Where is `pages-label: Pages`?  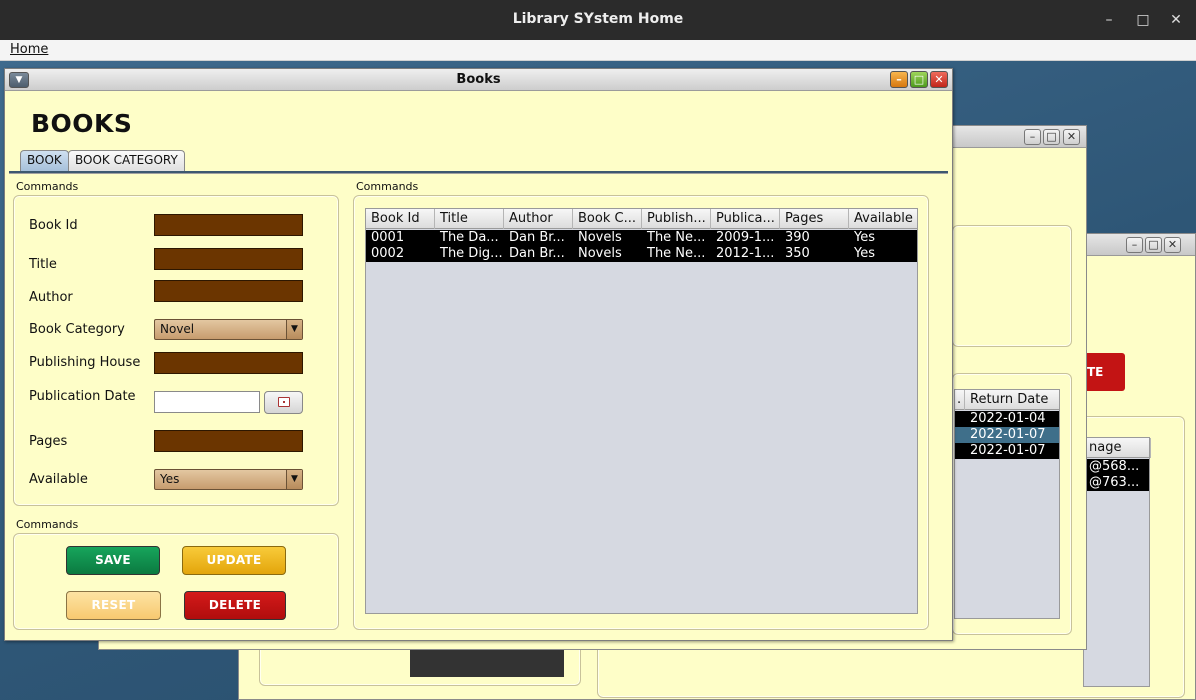 pages-label: Pages is located at coordinates (48, 441).